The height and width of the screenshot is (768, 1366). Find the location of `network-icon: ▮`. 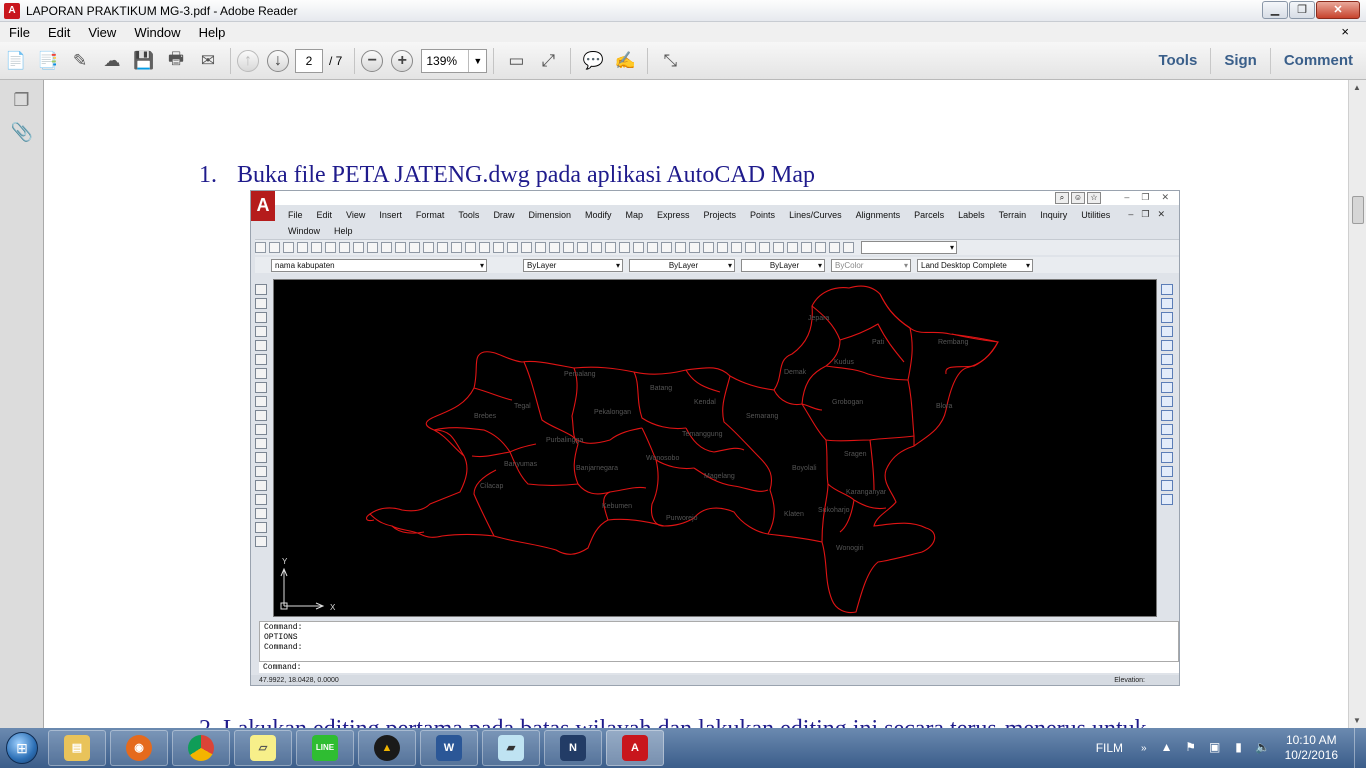

network-icon: ▮ is located at coordinates (1239, 748).